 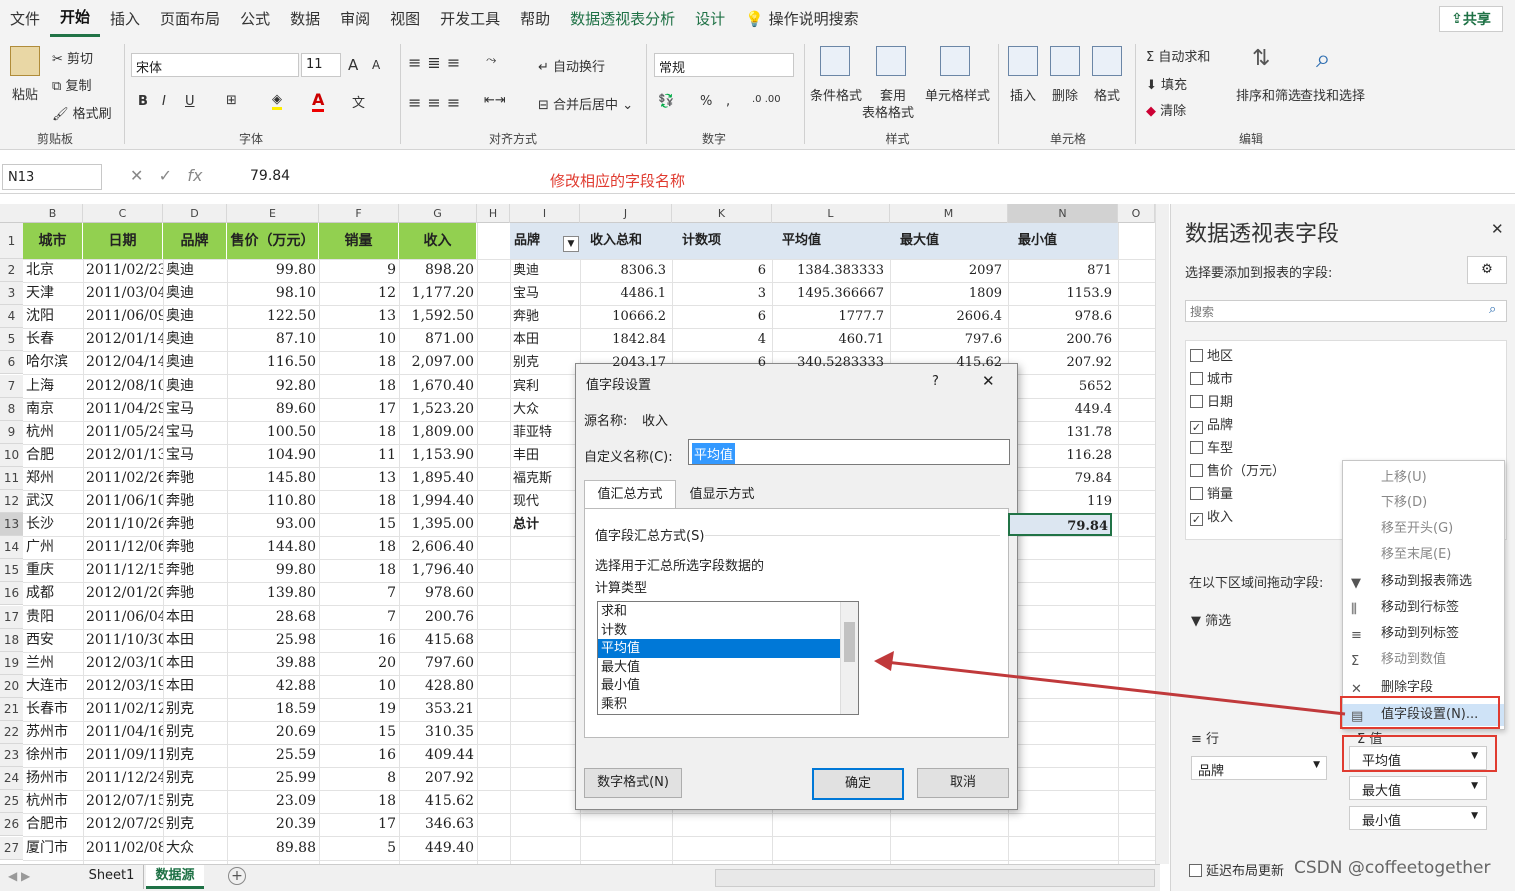 What do you see at coordinates (438, 501) in the screenshot?
I see `table-cell: 1,994.40` at bounding box center [438, 501].